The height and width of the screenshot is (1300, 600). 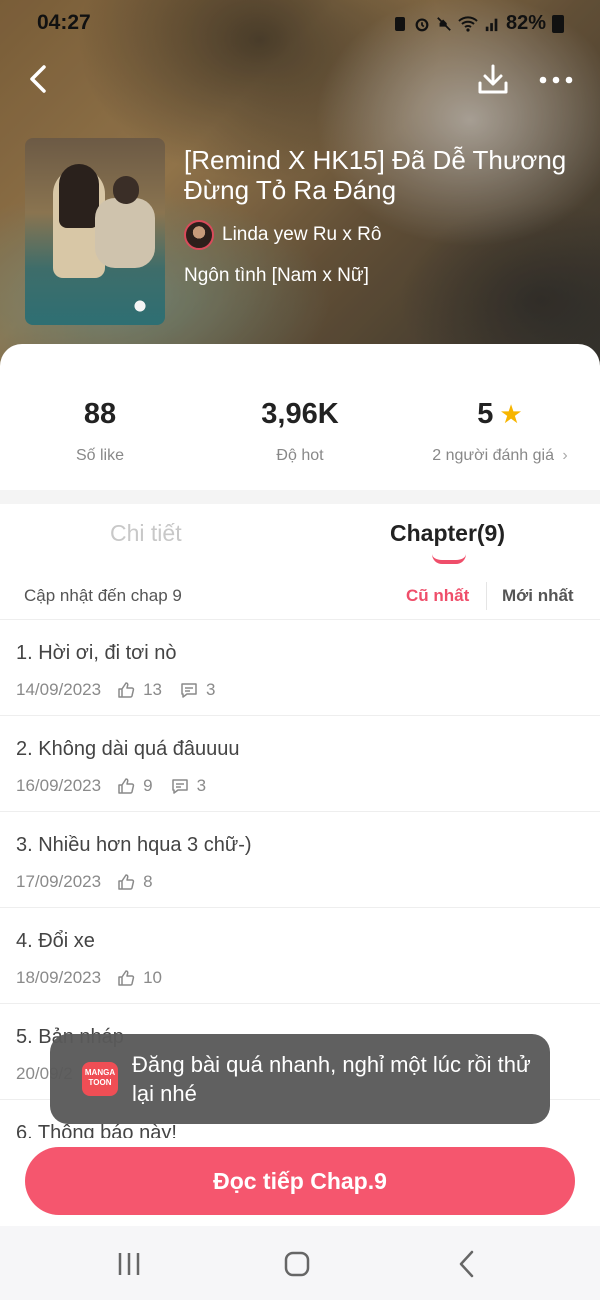 What do you see at coordinates (153, 689) in the screenshot?
I see `chapter-likes: 13` at bounding box center [153, 689].